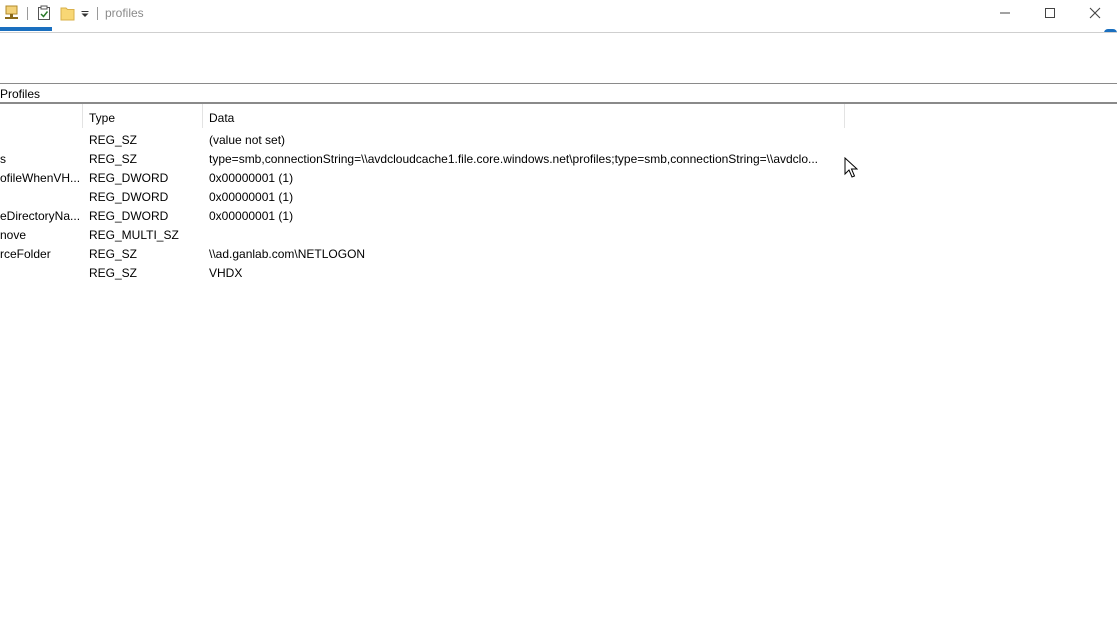 This screenshot has width=1117, height=617. What do you see at coordinates (3, 159) in the screenshot?
I see `value-name: s` at bounding box center [3, 159].